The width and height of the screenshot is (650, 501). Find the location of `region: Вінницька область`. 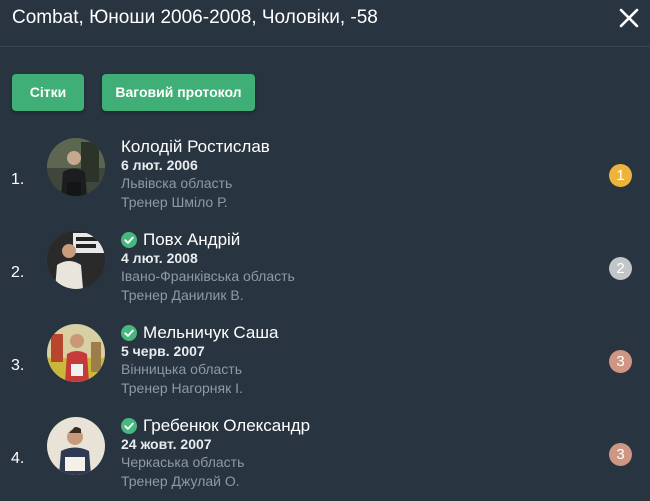

region: Вінницька область is located at coordinates (181, 369).